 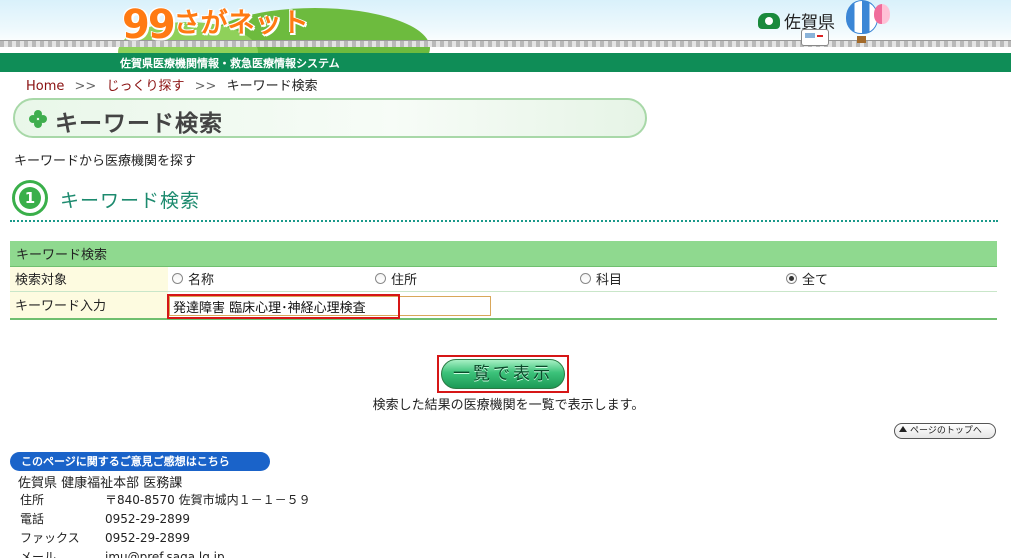 What do you see at coordinates (201, 280) in the screenshot?
I see `radio-label: 名称` at bounding box center [201, 280].